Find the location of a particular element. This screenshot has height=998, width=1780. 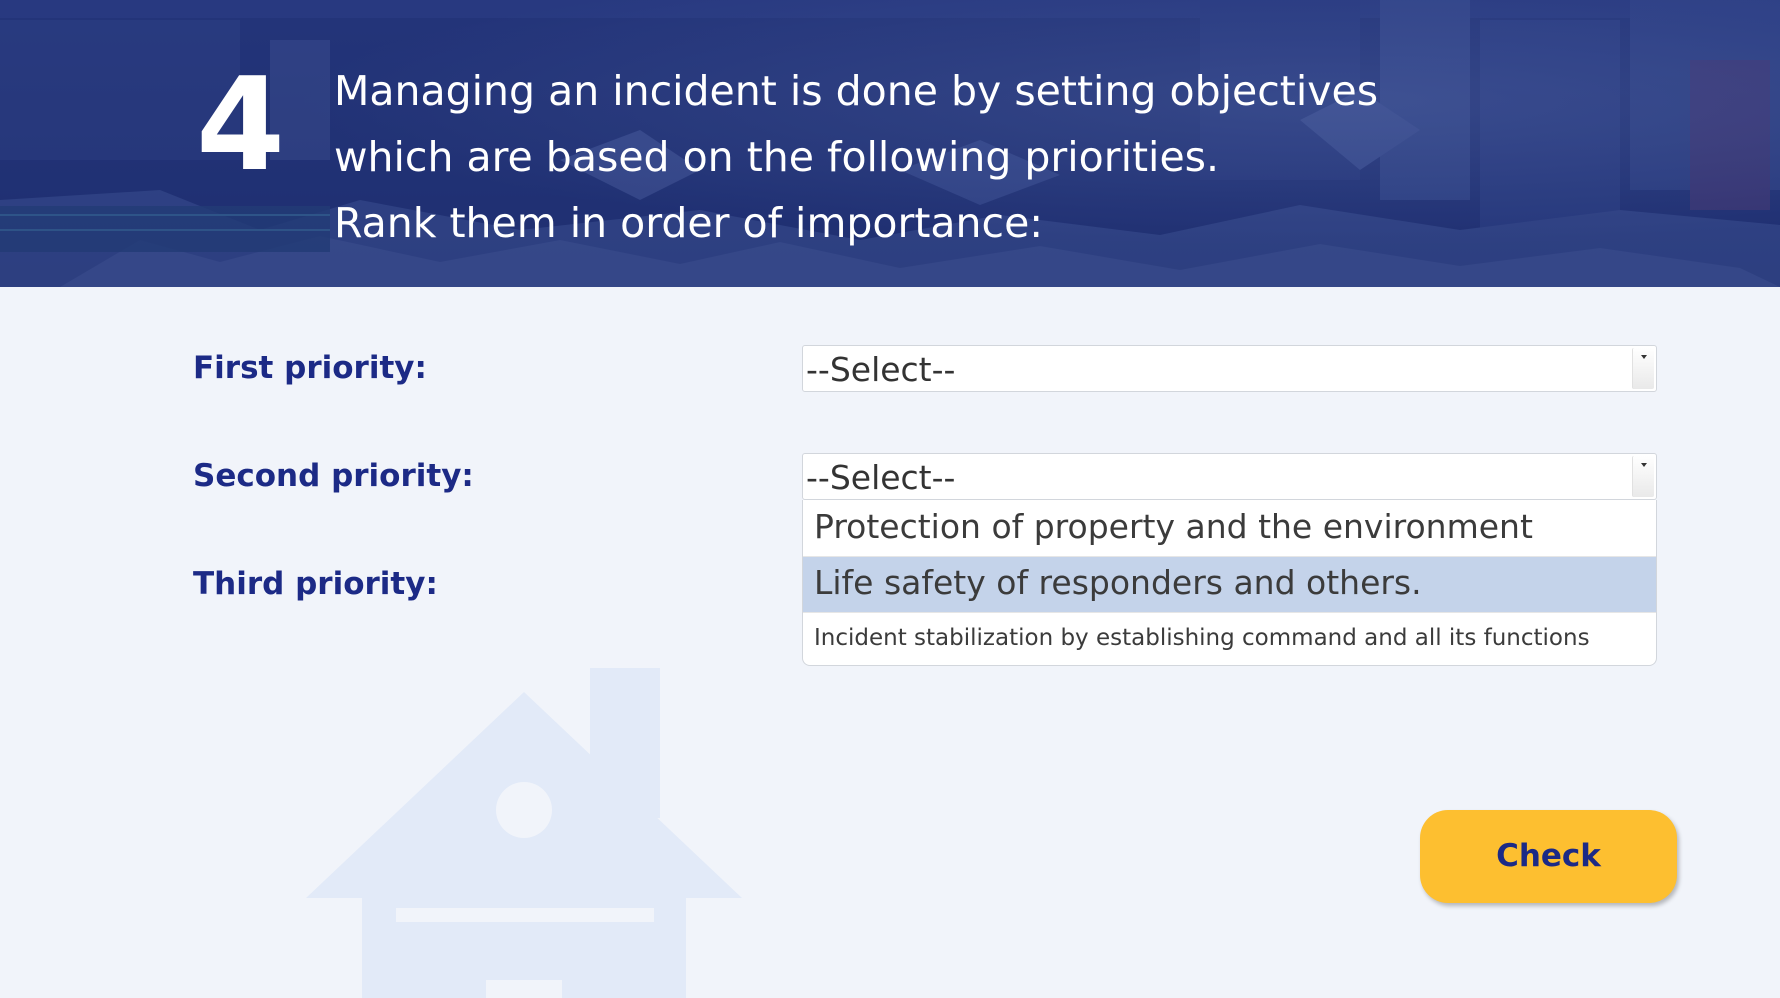

option-life-safety: Life safety of responders and others. is located at coordinates (1229, 584).